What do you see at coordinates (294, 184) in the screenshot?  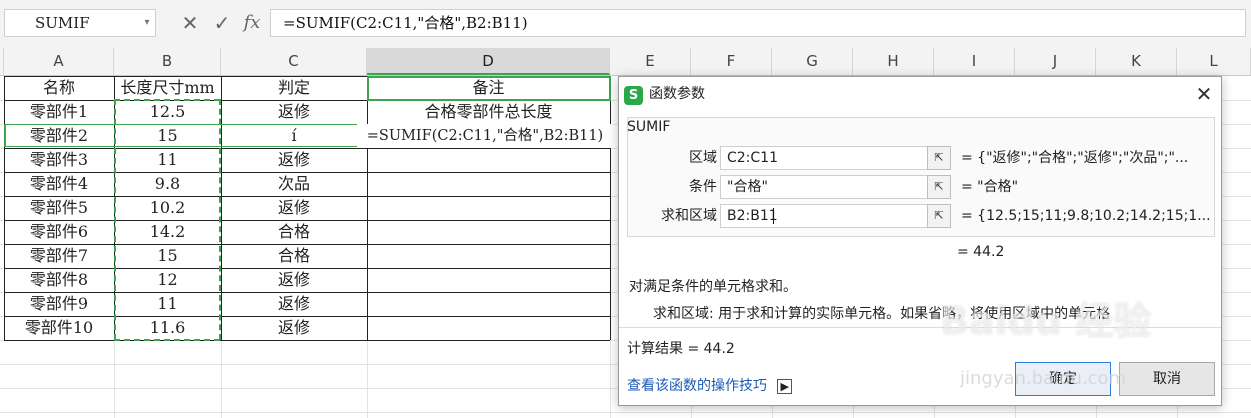 I see `cell-c5: 次品` at bounding box center [294, 184].